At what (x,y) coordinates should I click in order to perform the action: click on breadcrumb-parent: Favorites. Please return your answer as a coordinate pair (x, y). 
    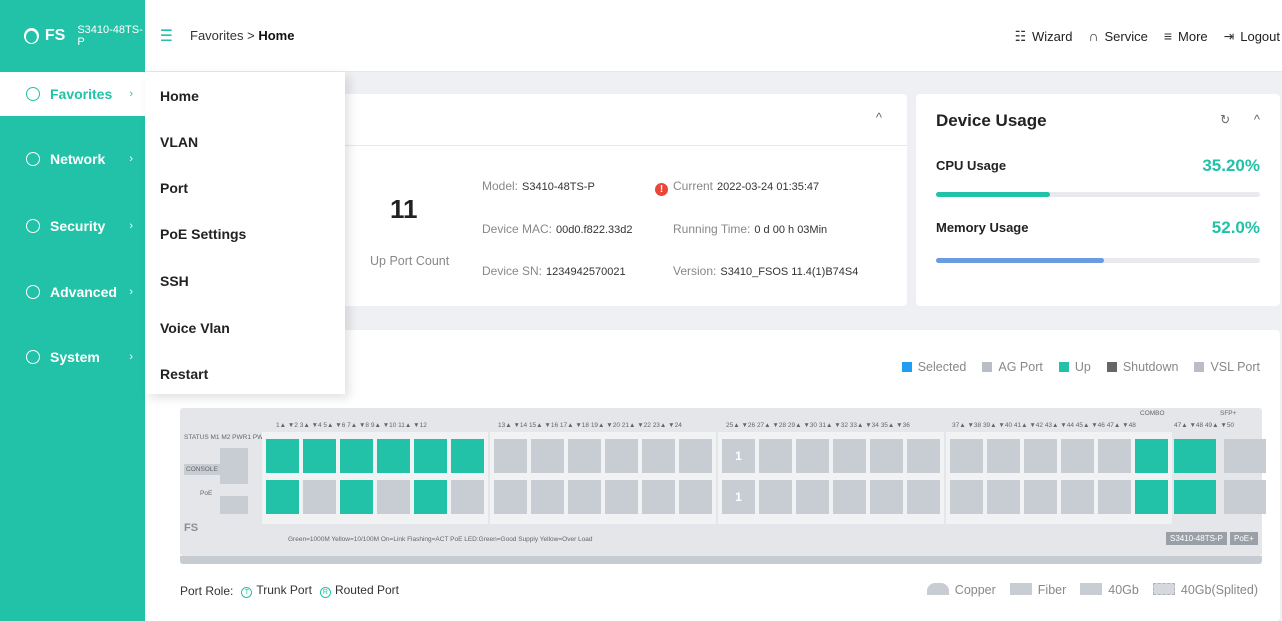
    Looking at the image, I should click on (216, 35).